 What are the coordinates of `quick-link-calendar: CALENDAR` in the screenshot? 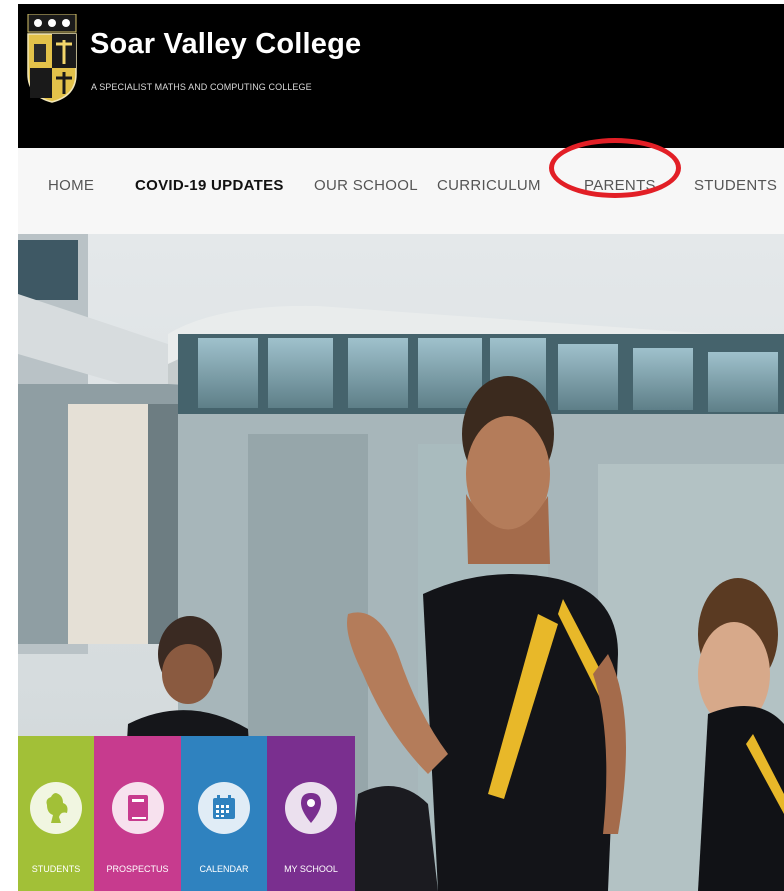 It's located at (224, 813).